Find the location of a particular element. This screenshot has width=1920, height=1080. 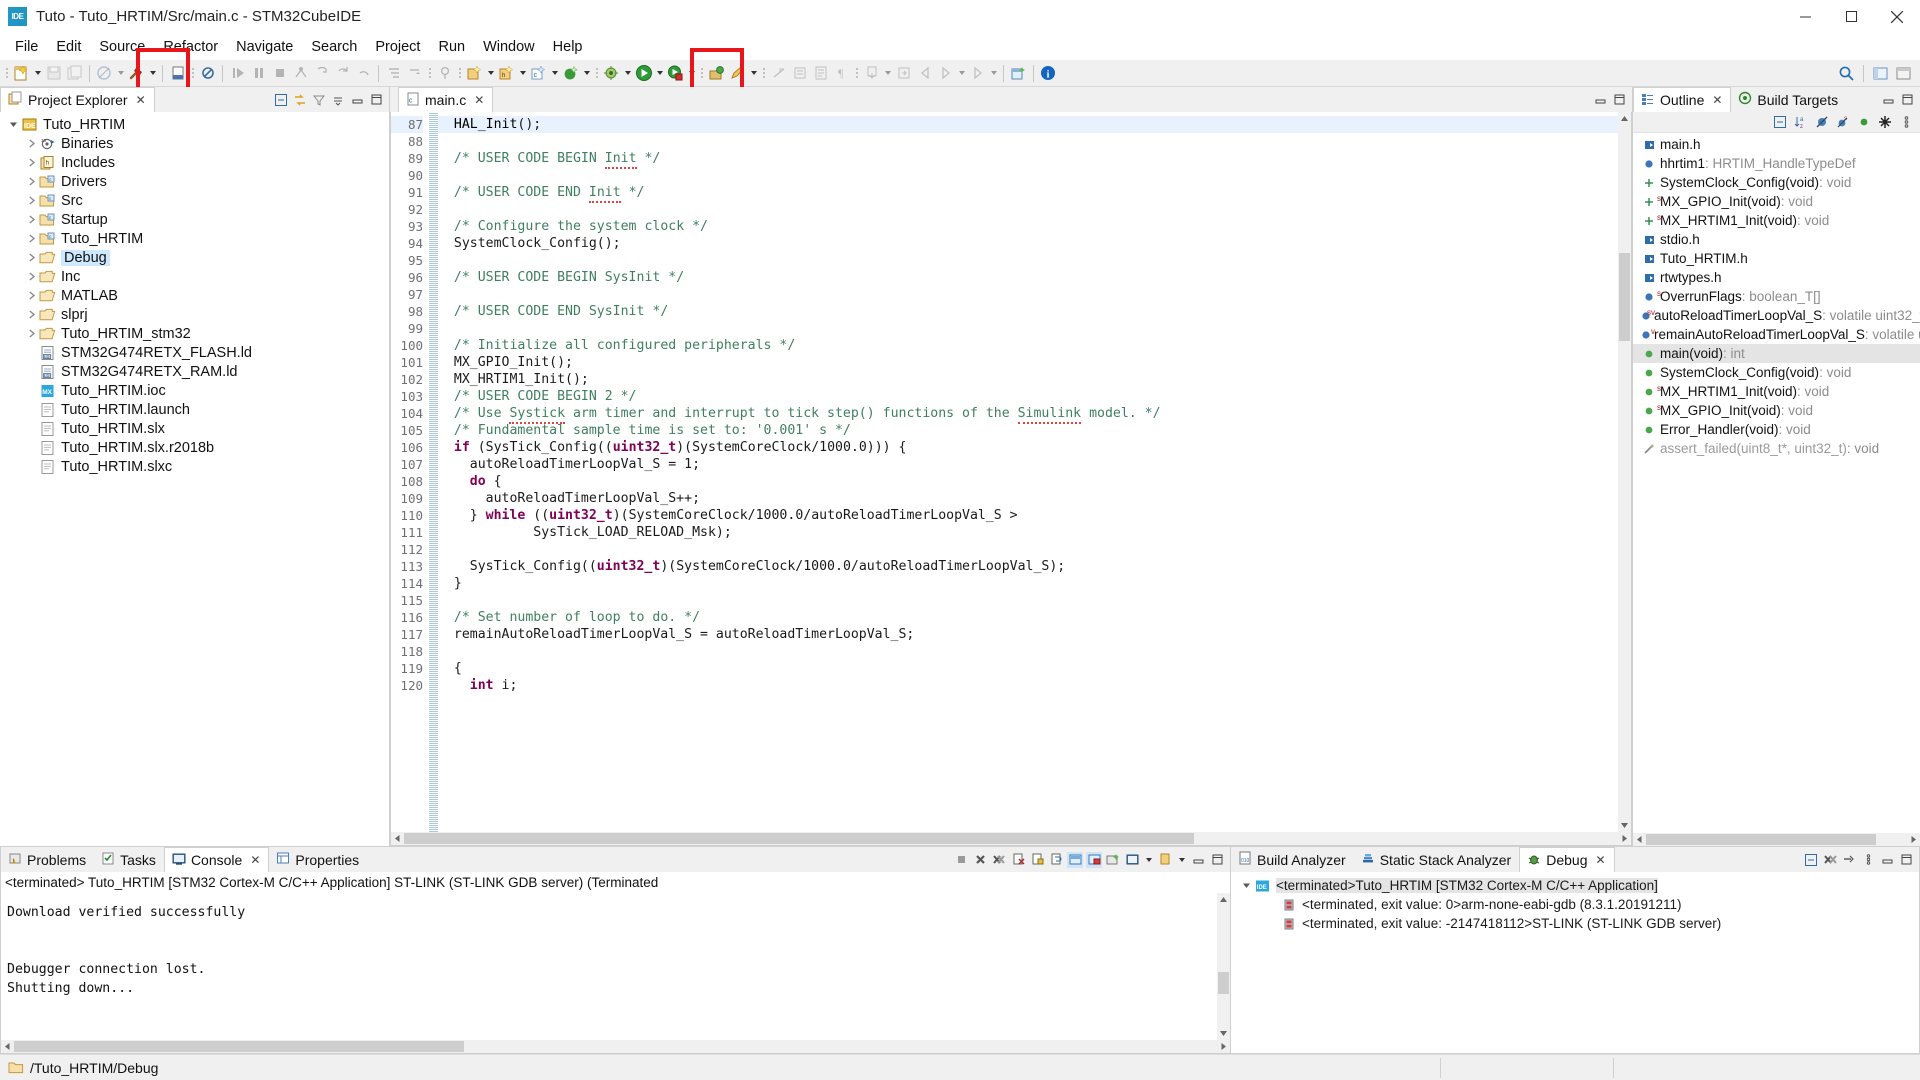

build-all-icon is located at coordinates (177, 73).